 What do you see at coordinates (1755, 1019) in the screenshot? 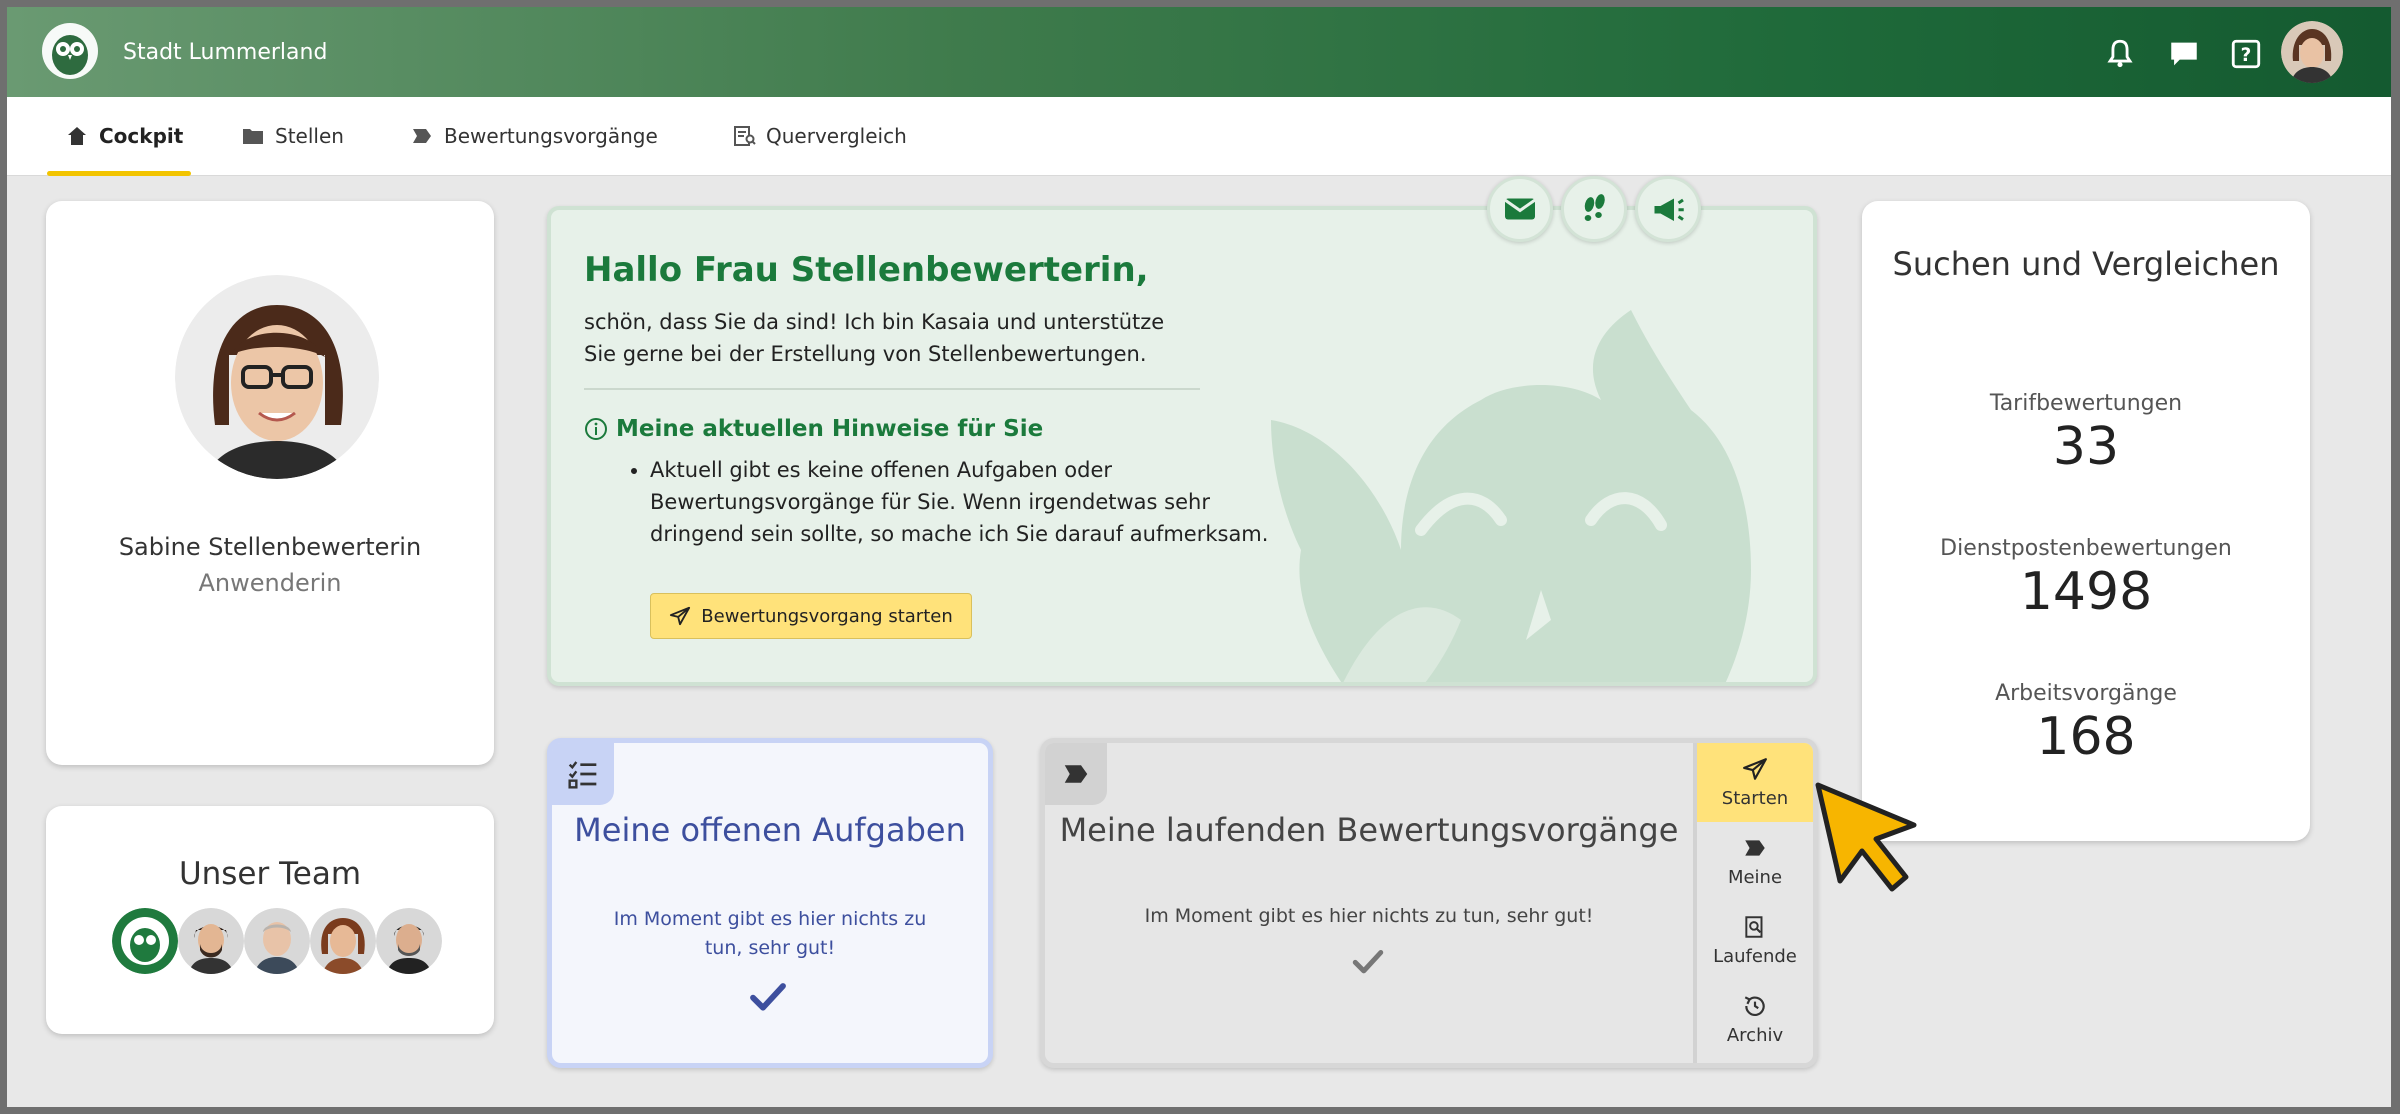
I see `side-item-archiv: Archiv` at bounding box center [1755, 1019].